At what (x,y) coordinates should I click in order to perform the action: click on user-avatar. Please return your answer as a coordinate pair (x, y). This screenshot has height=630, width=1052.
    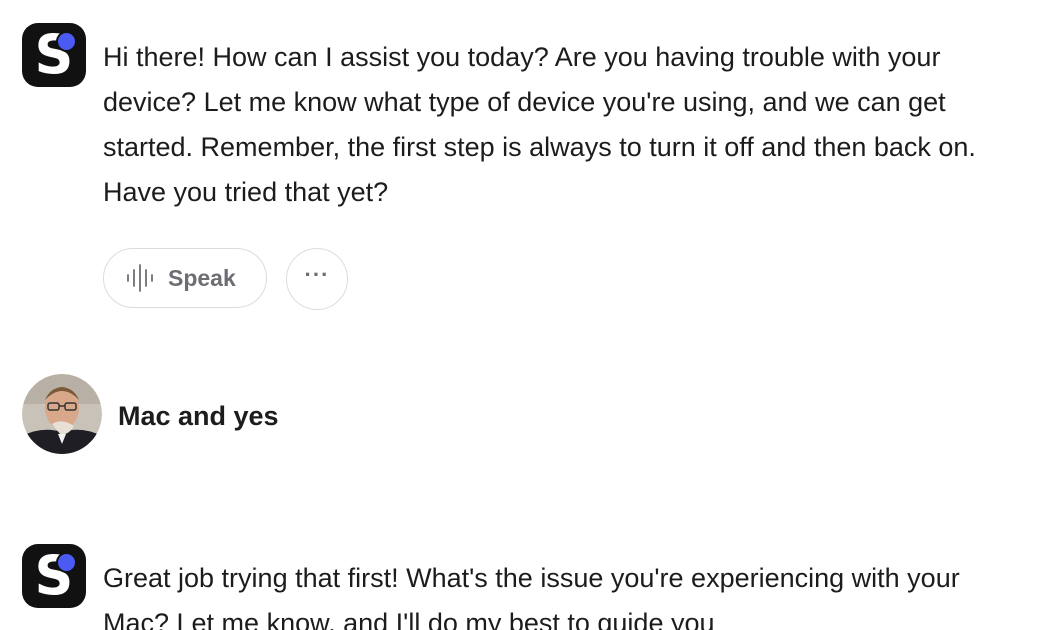
    Looking at the image, I should click on (62, 414).